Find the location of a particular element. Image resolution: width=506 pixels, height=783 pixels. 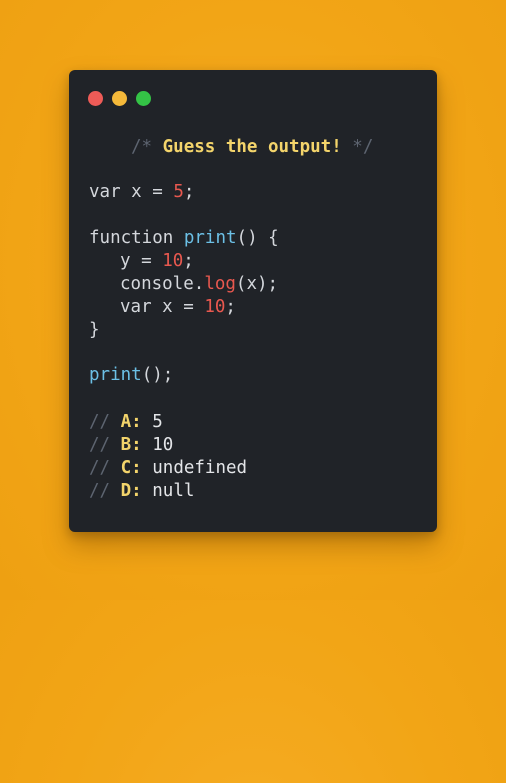

code-line-7: print(); is located at coordinates (131, 375).